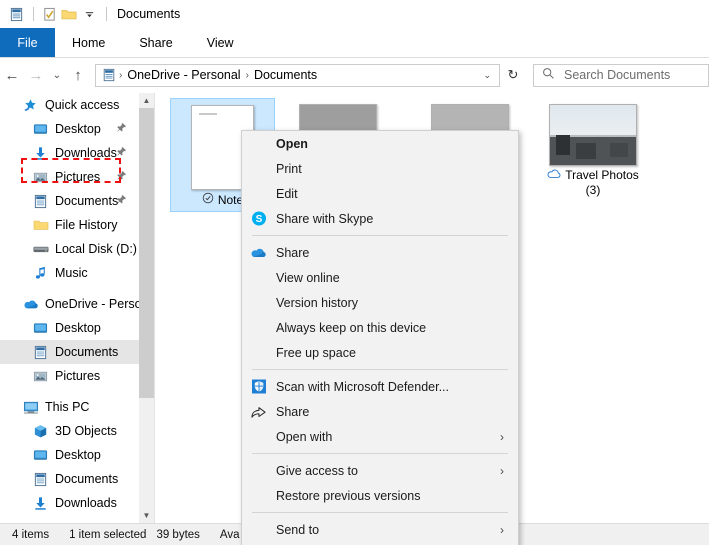 The width and height of the screenshot is (709, 545). What do you see at coordinates (12, 75) in the screenshot?
I see `back-button: ←` at bounding box center [12, 75].